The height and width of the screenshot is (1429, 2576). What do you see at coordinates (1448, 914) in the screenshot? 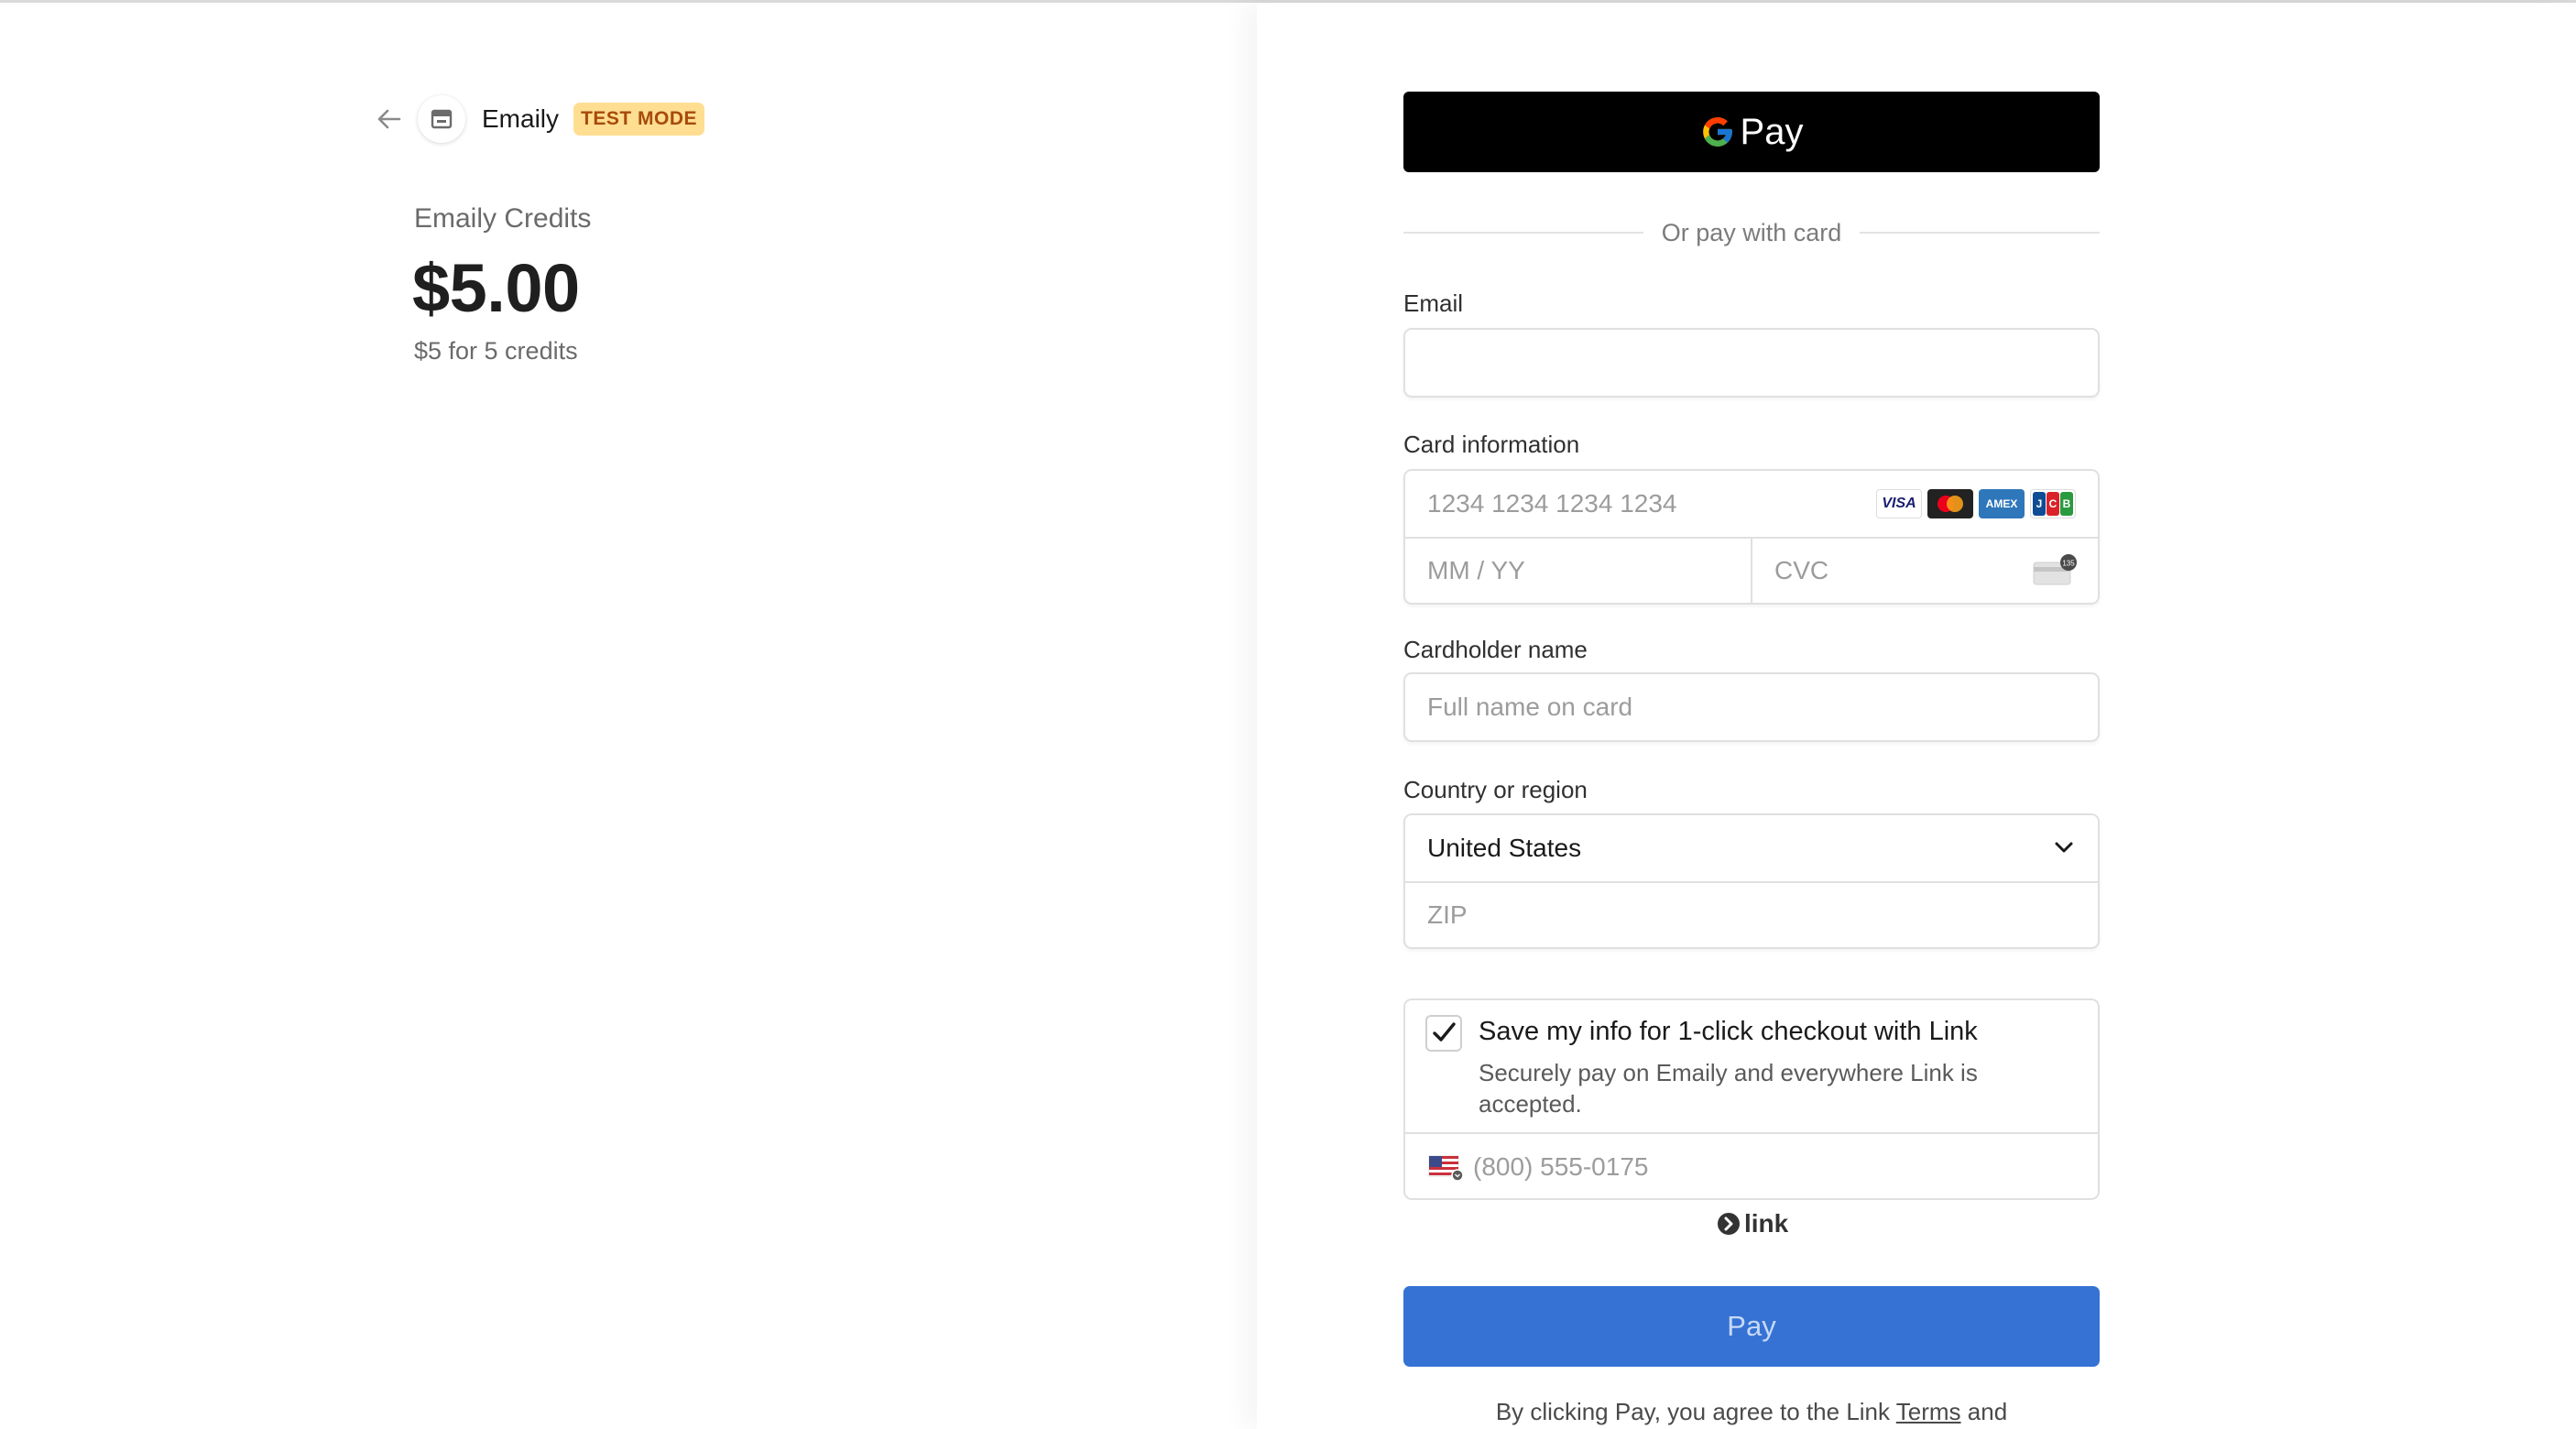
I see `zip-placeholder: ZIP` at bounding box center [1448, 914].